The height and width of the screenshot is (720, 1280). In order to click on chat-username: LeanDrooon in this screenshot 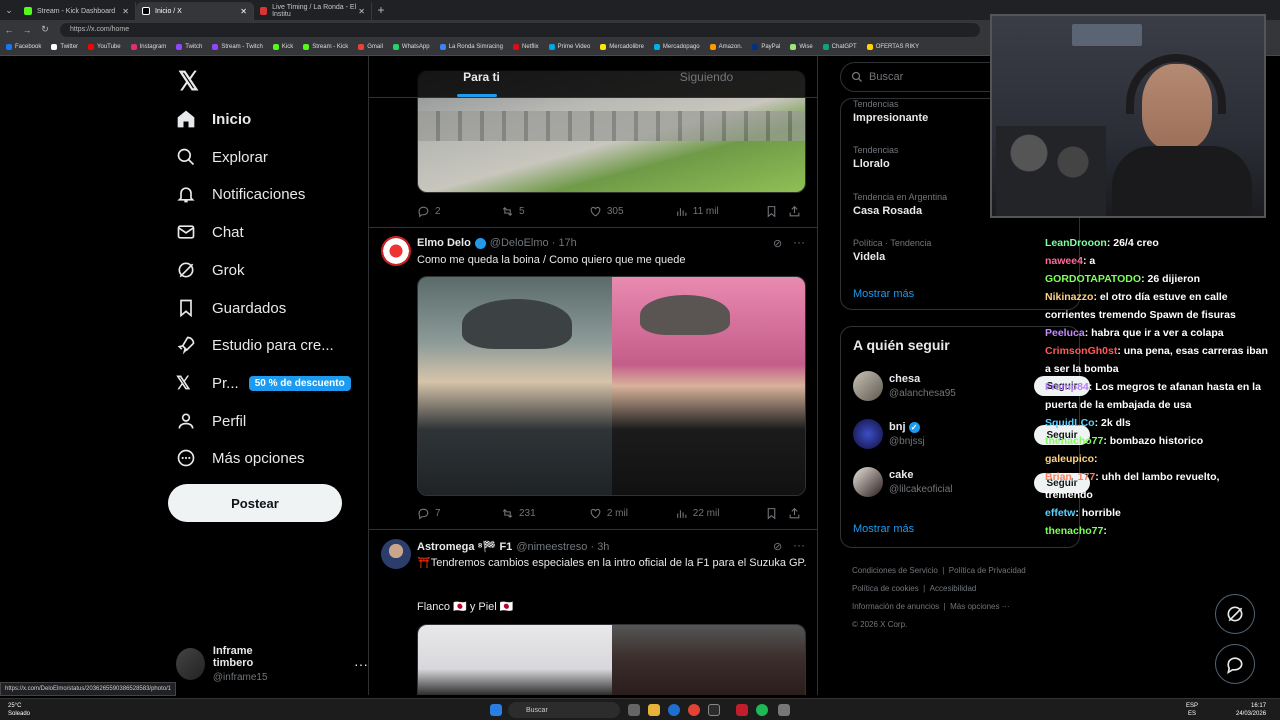, I will do `click(1076, 243)`.